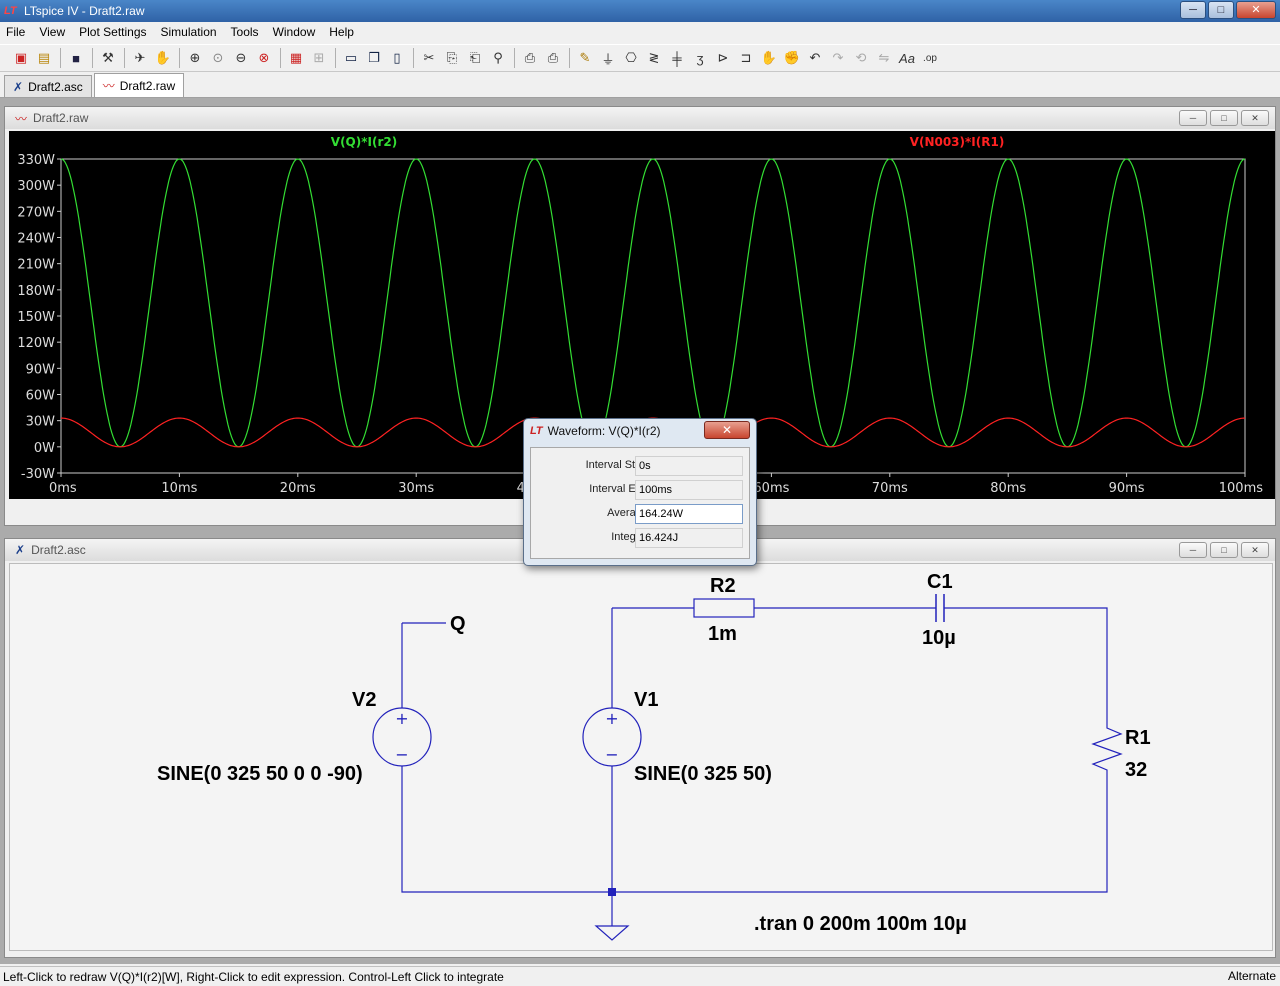  I want to click on save-icon: ■, so click(76, 58).